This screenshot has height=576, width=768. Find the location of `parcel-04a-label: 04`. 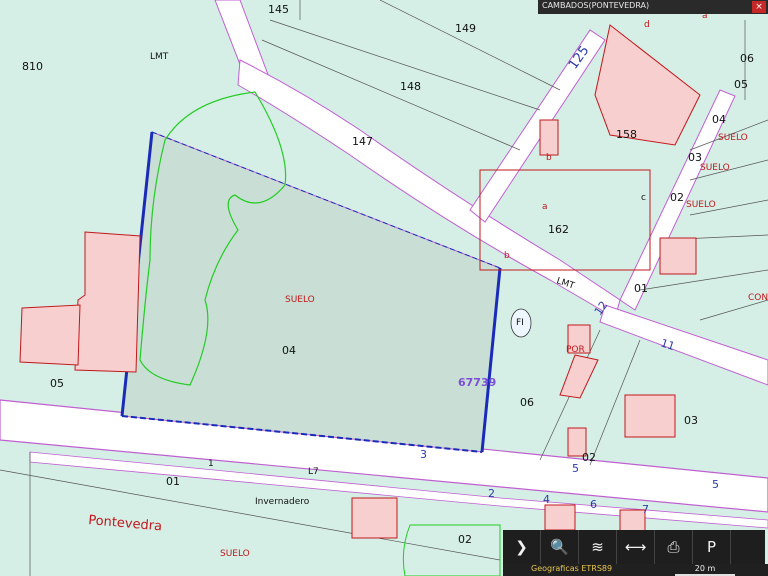

parcel-04a-label: 04 is located at coordinates (719, 119).